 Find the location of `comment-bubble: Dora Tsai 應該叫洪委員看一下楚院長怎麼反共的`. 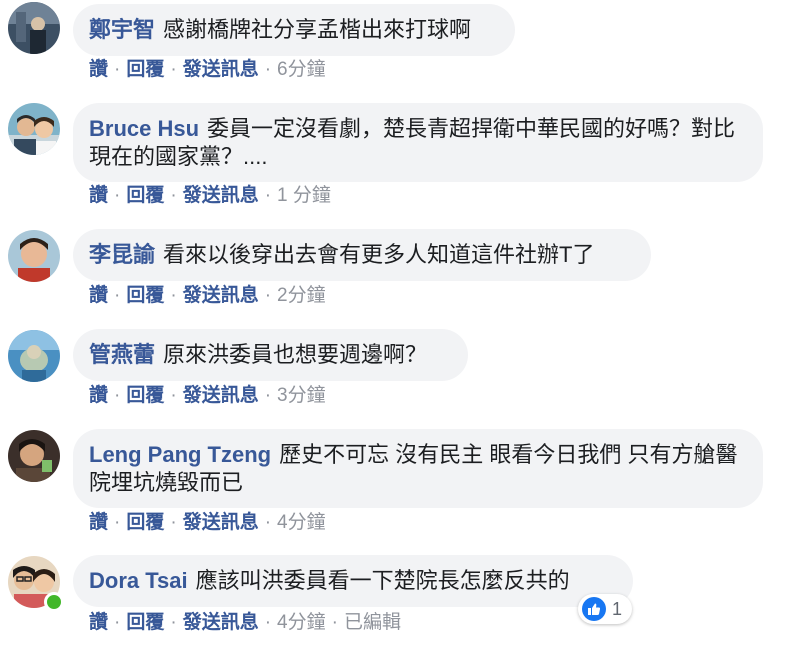

comment-bubble: Dora Tsai 應該叫洪委員看一下楚院長怎麼反共的 is located at coordinates (353, 581).